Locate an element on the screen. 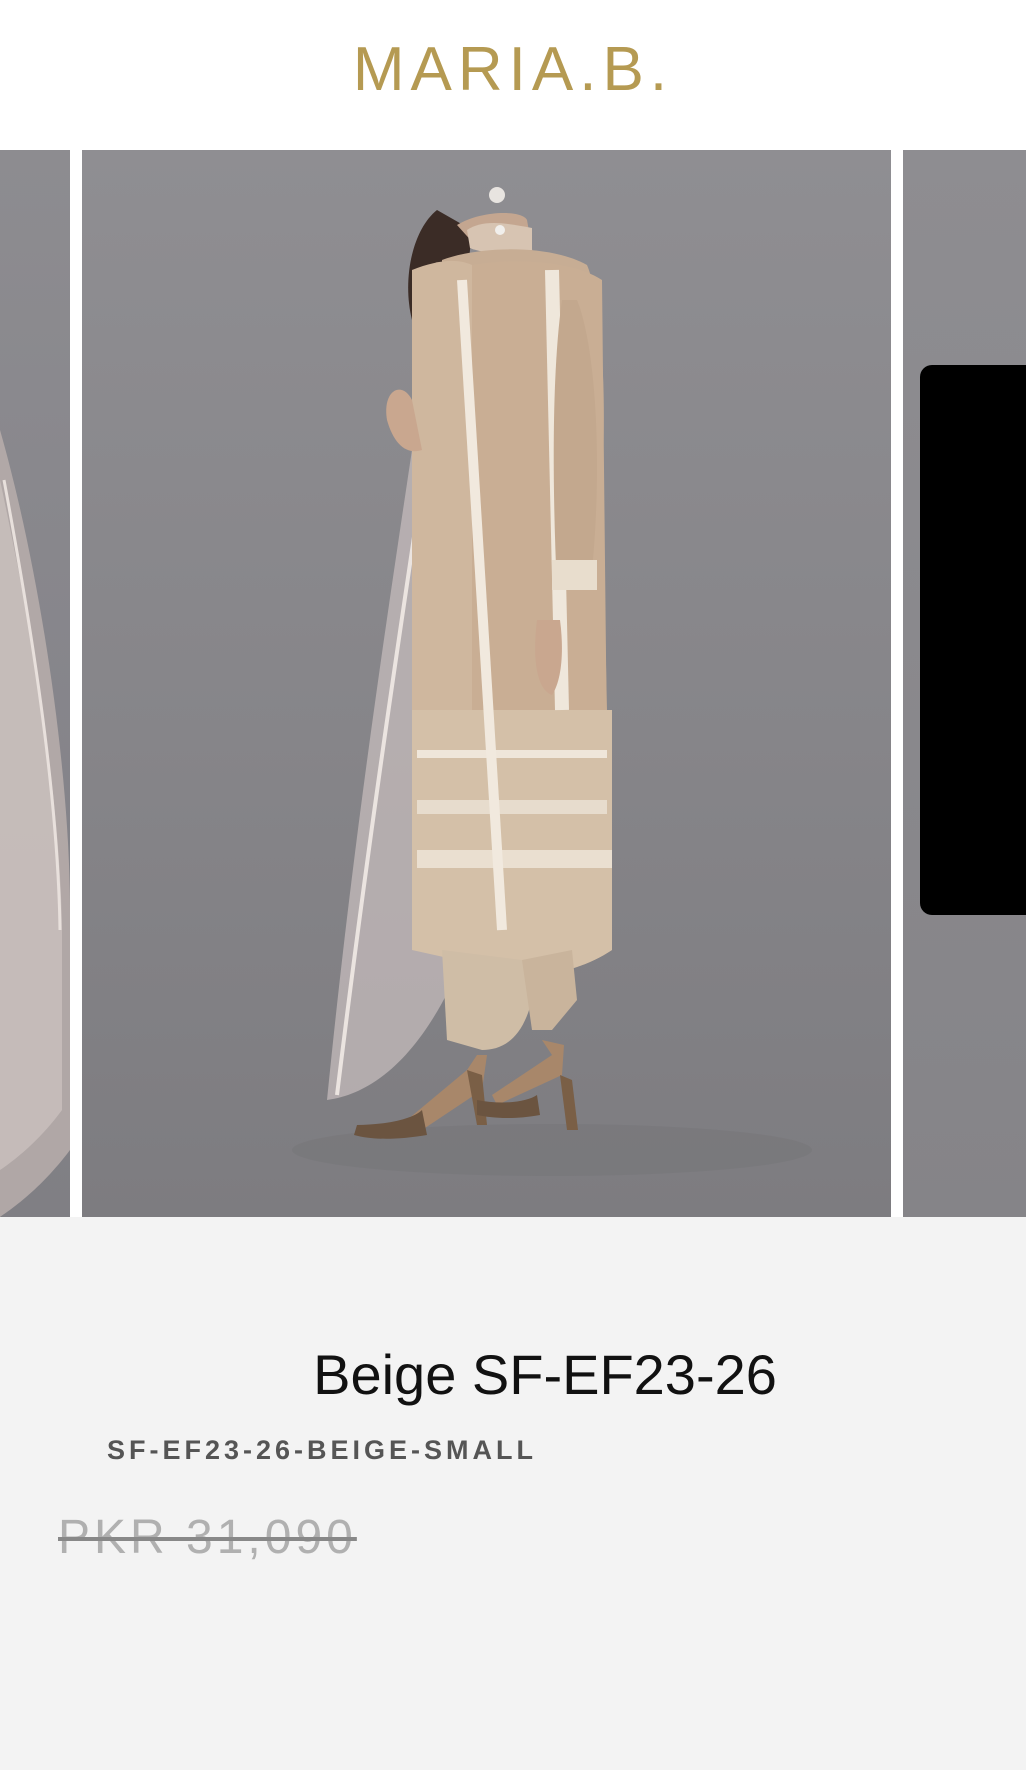 The width and height of the screenshot is (1026, 1770). site-header: MARIA.B. is located at coordinates (513, 75).